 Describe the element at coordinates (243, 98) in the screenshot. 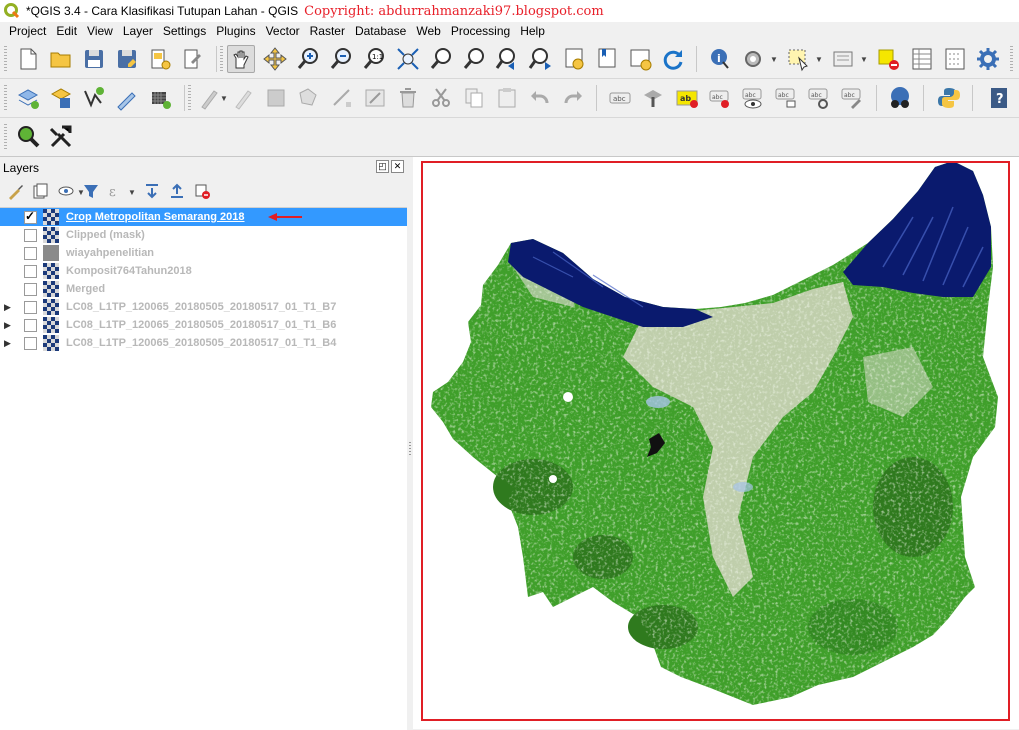

I see `toggle-editing-icon` at that location.